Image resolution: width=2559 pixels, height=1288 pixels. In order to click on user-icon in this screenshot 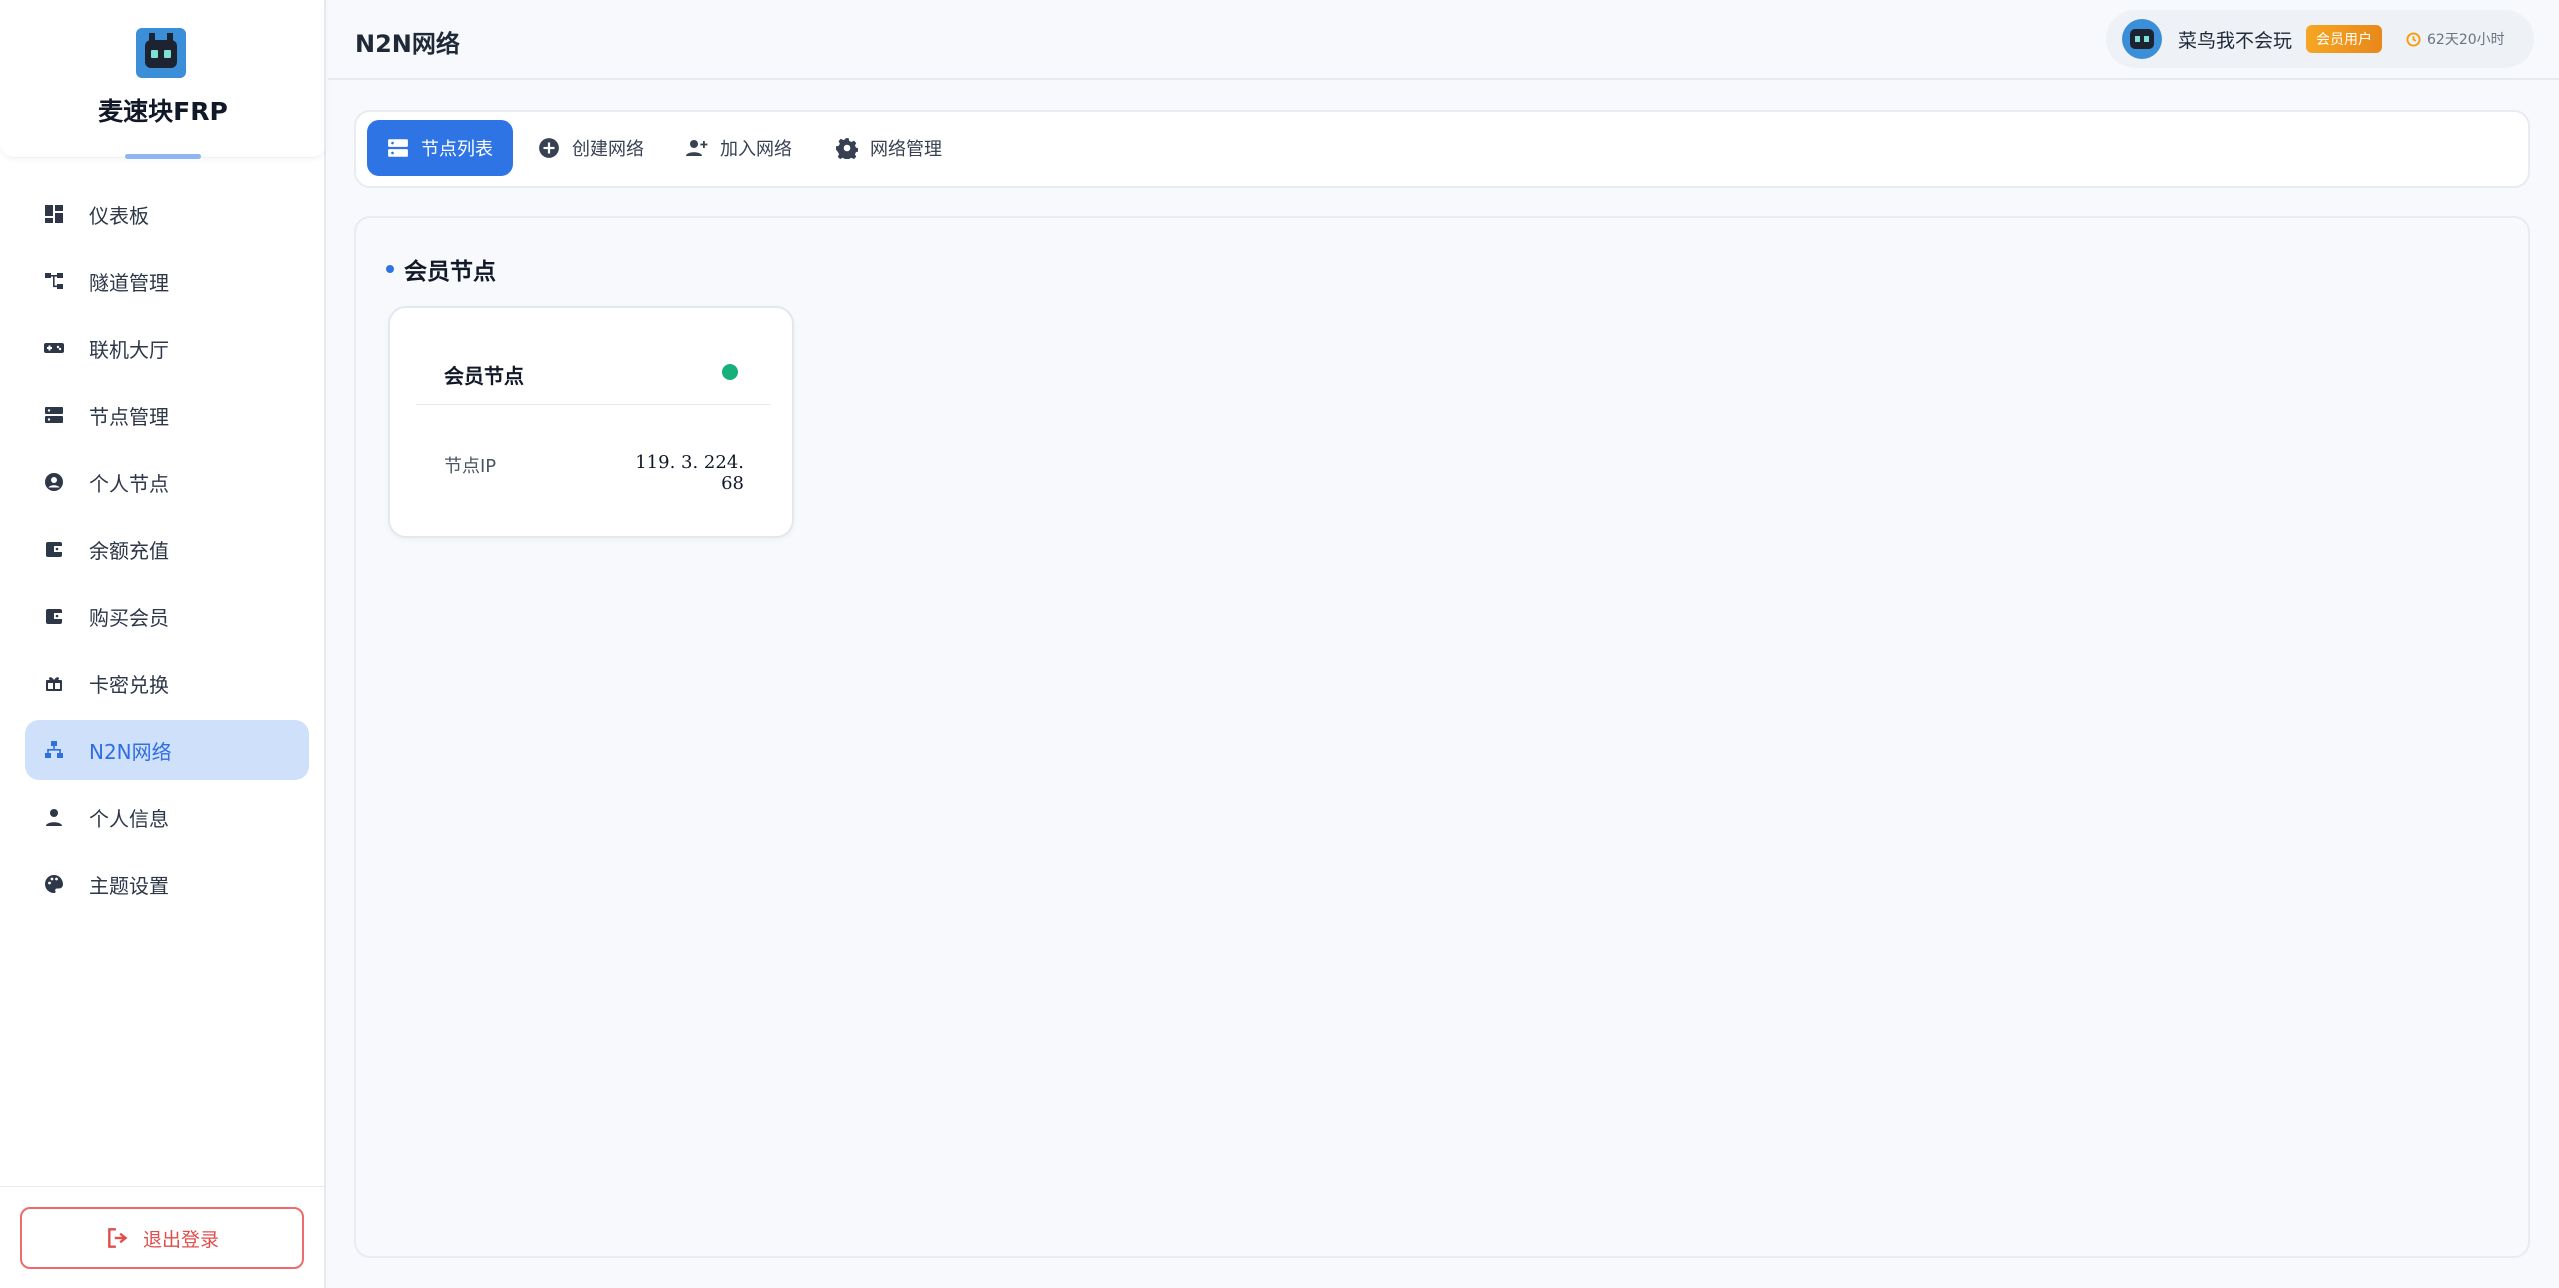, I will do `click(54, 817)`.